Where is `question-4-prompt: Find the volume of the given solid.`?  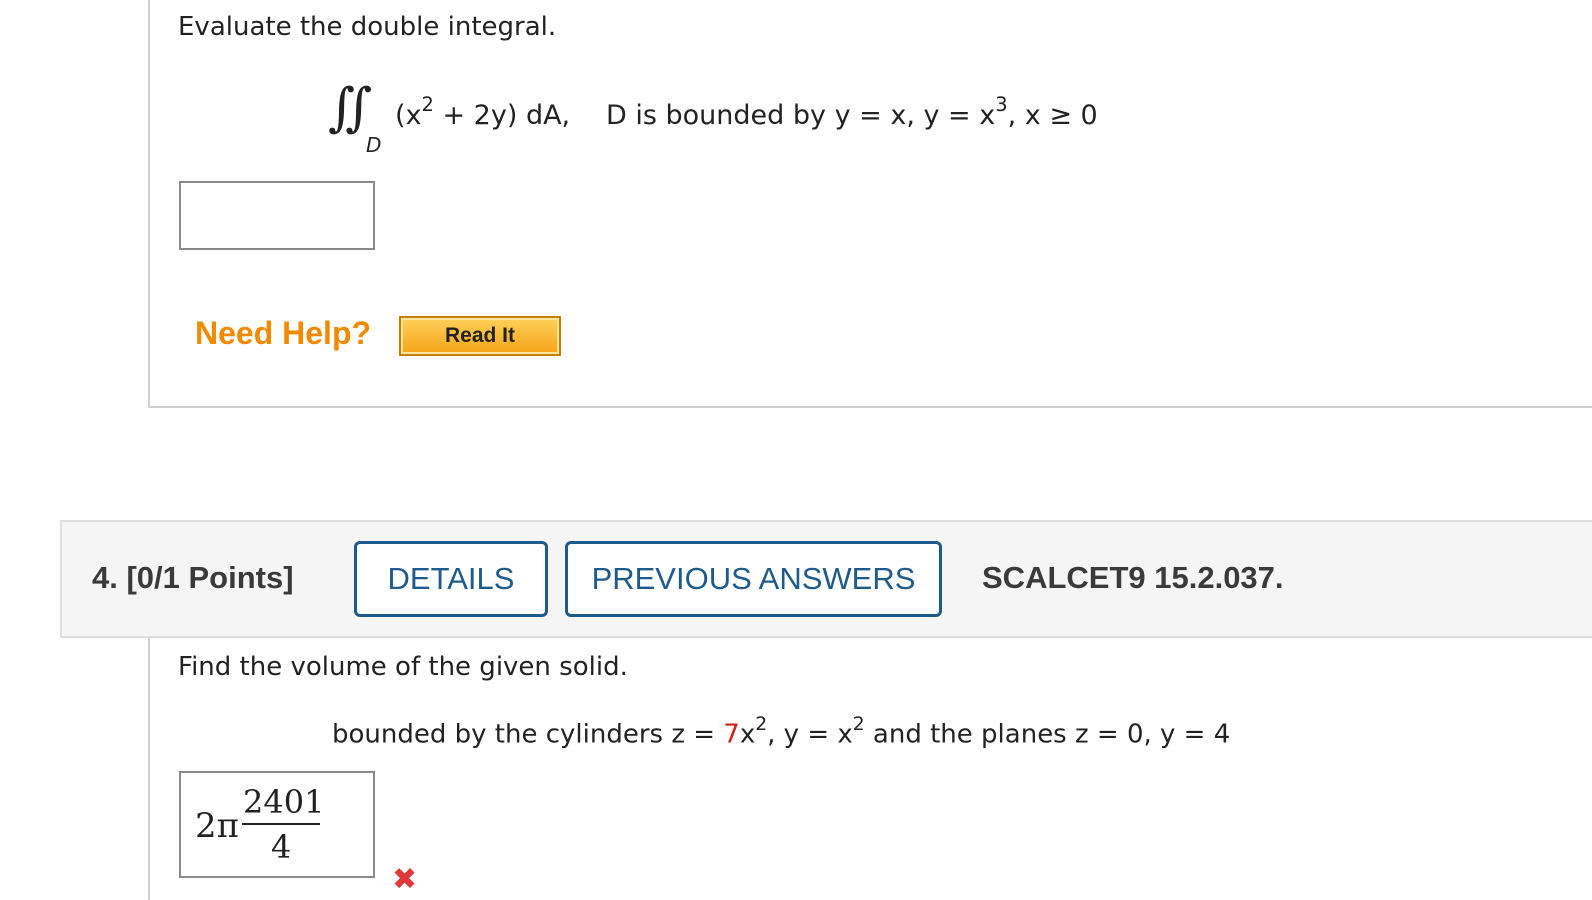
question-4-prompt: Find the volume of the given solid. is located at coordinates (403, 667).